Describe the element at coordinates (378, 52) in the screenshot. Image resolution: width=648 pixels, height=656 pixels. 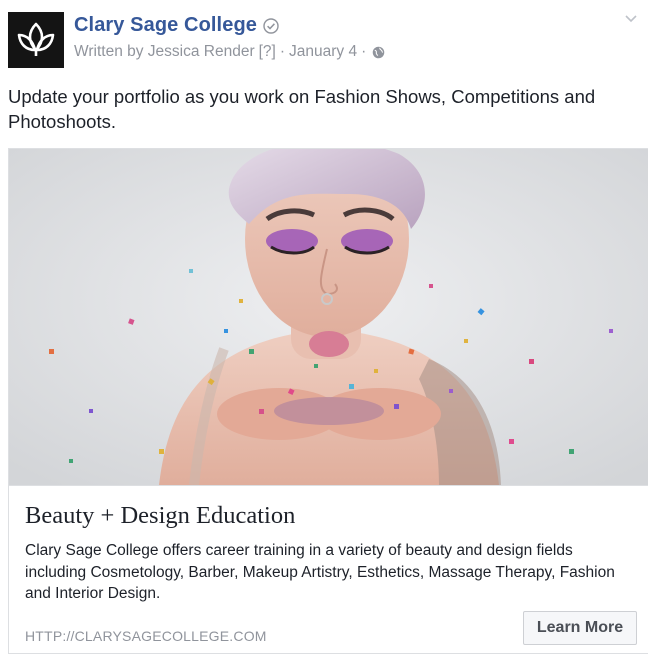
I see `globe-icon` at that location.